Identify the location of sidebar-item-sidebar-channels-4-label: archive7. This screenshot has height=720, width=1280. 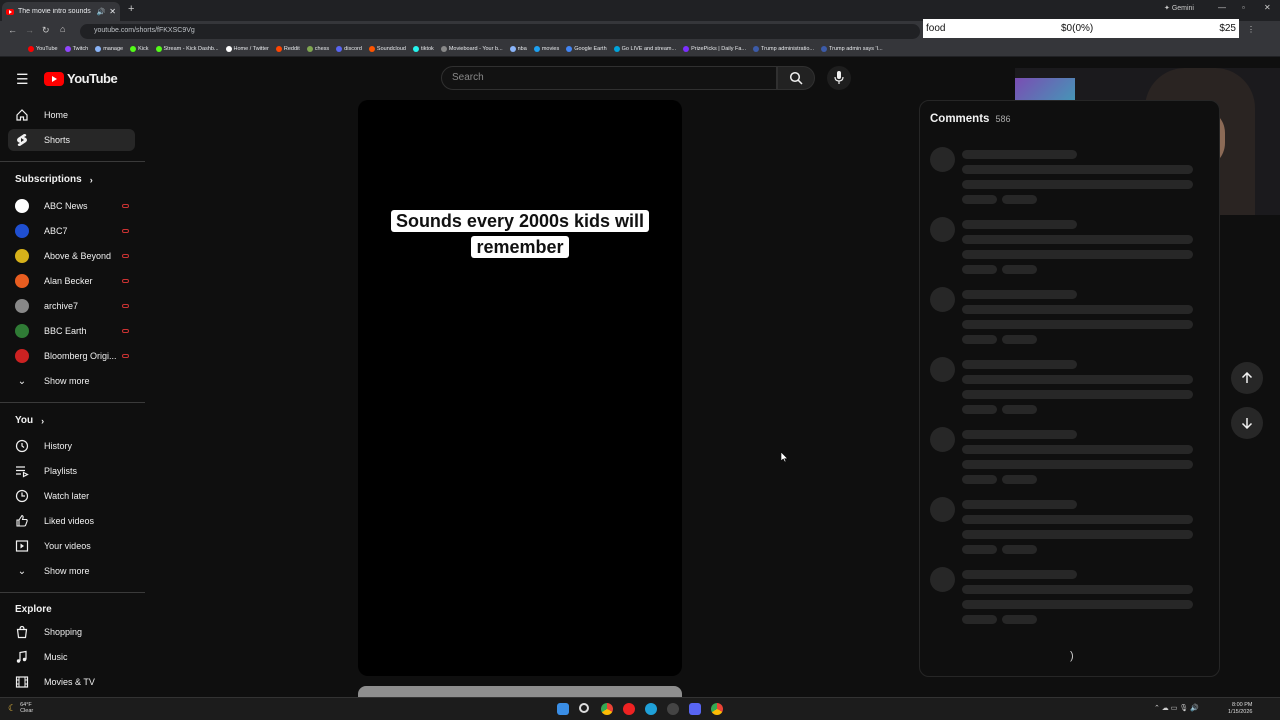
(71, 306).